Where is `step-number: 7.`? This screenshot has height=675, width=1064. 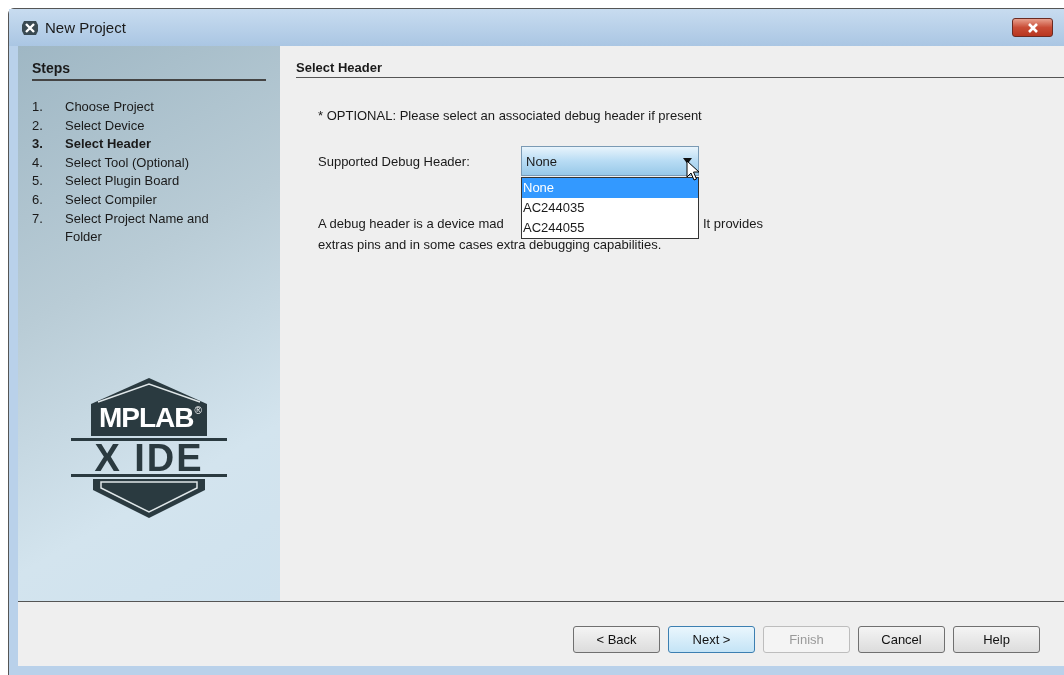 step-number: 7. is located at coordinates (38, 218).